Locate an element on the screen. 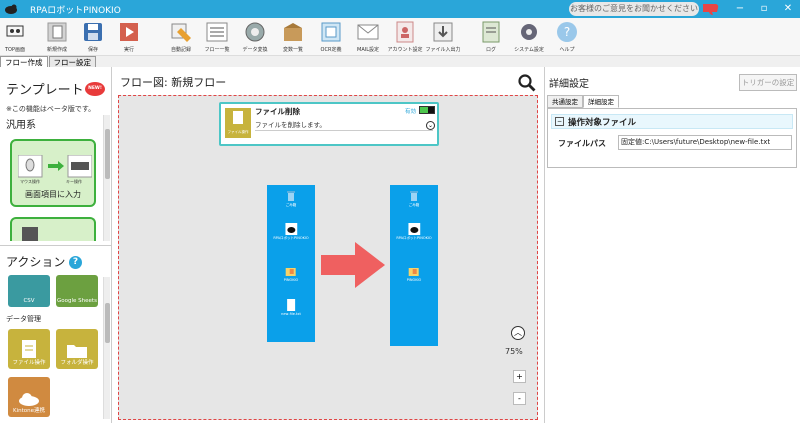  title-bar: RPAロボットPINOKIO お客様のご意見をお聞かせください − ▫ ✕ is located at coordinates (400, 9).